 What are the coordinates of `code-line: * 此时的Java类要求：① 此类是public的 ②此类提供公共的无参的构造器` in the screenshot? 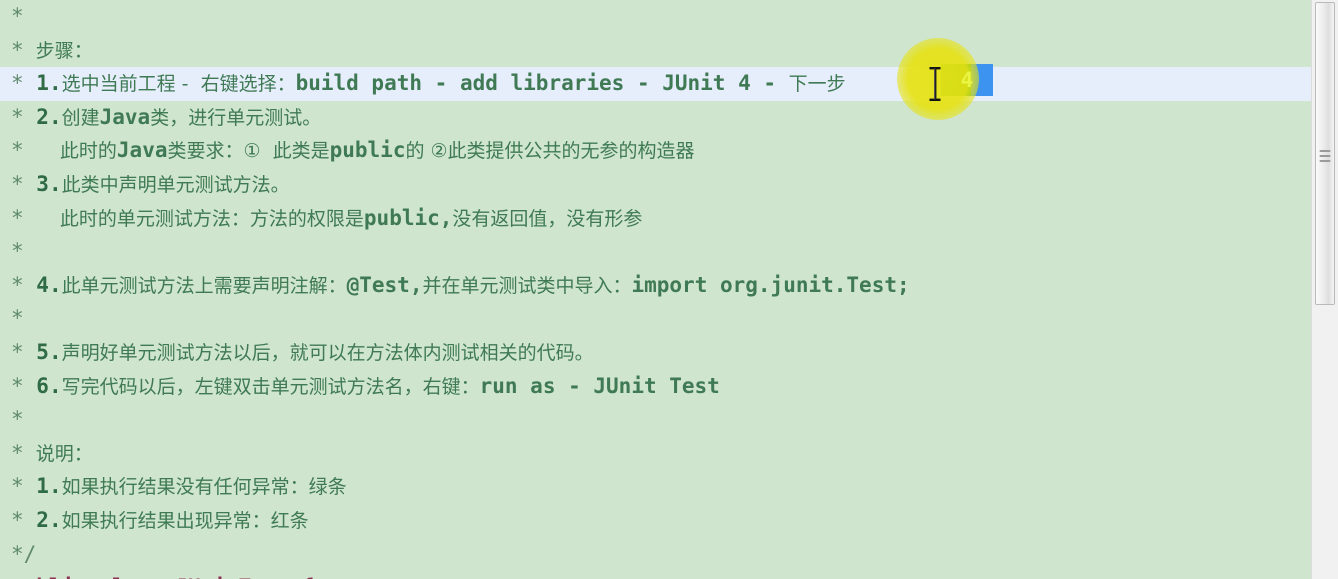 It's located at (655, 151).